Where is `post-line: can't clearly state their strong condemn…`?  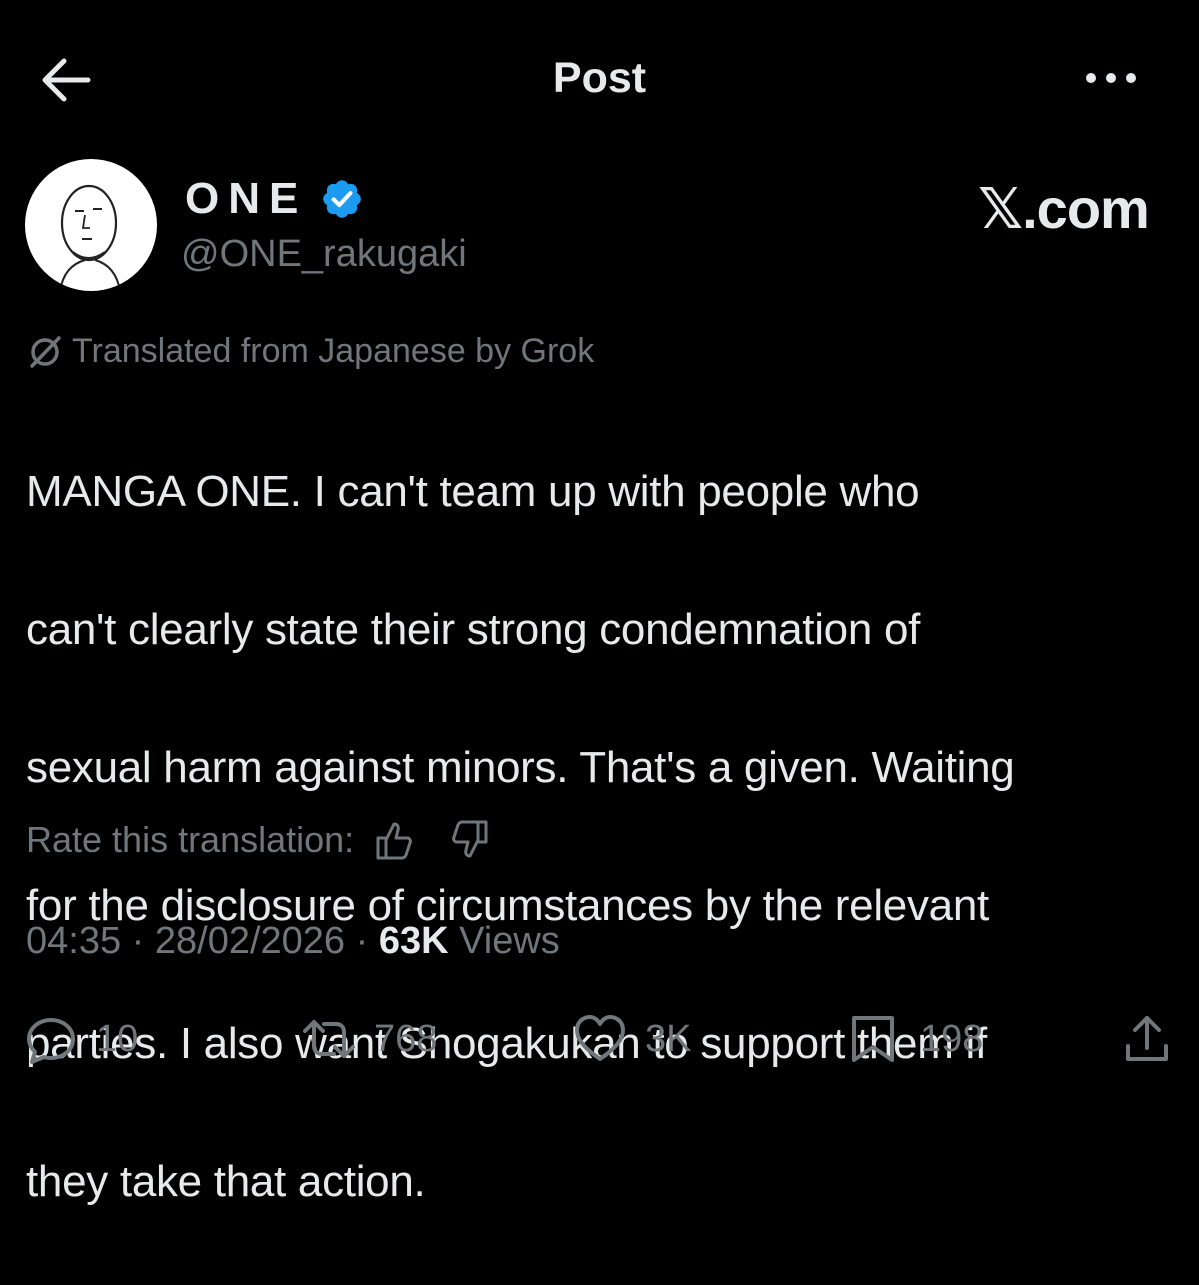 post-line: can't clearly state their strong condemn… is located at coordinates (473, 629).